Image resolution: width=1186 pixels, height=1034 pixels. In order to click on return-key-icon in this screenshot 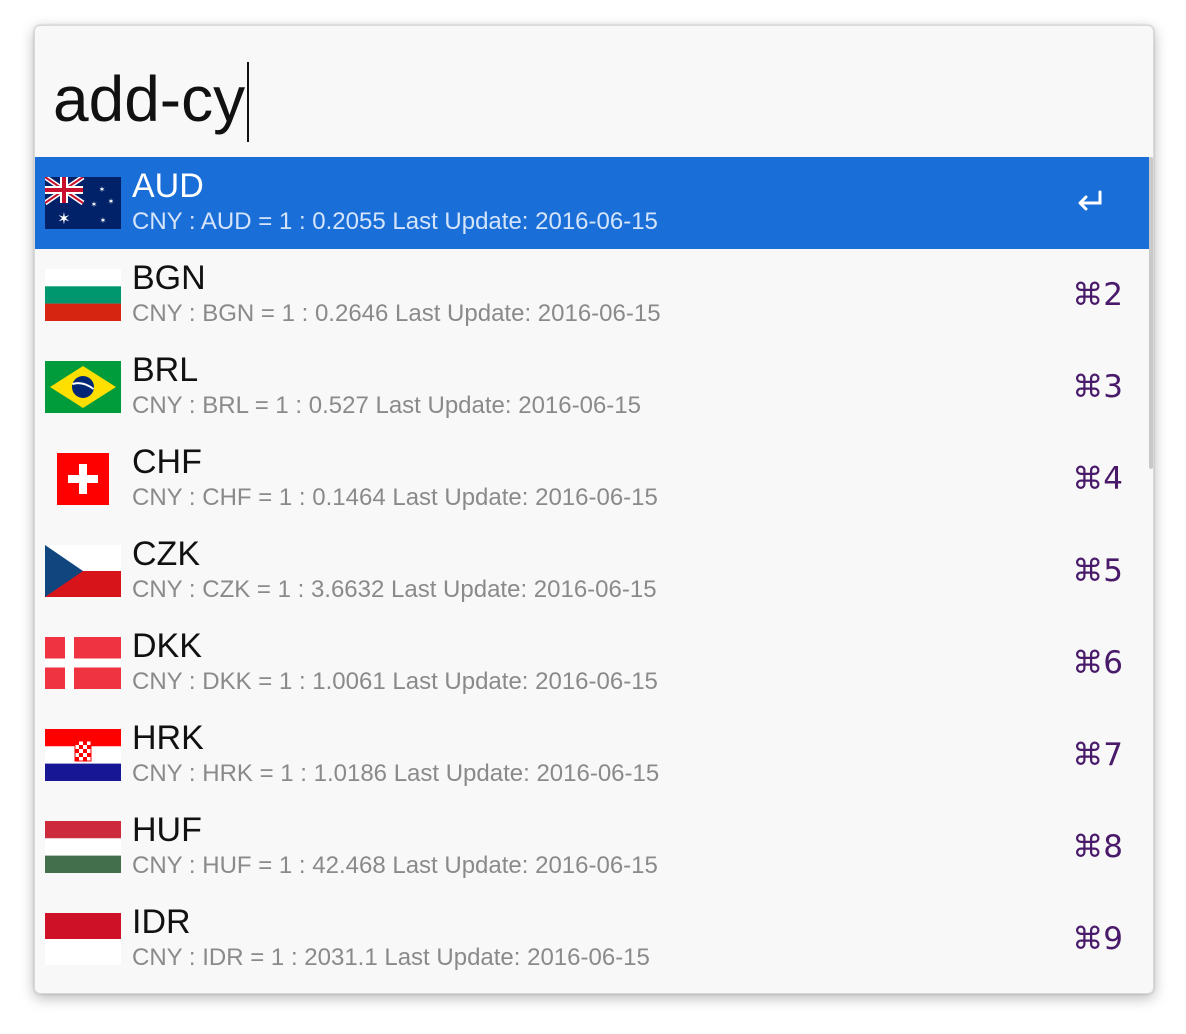, I will do `click(1090, 202)`.